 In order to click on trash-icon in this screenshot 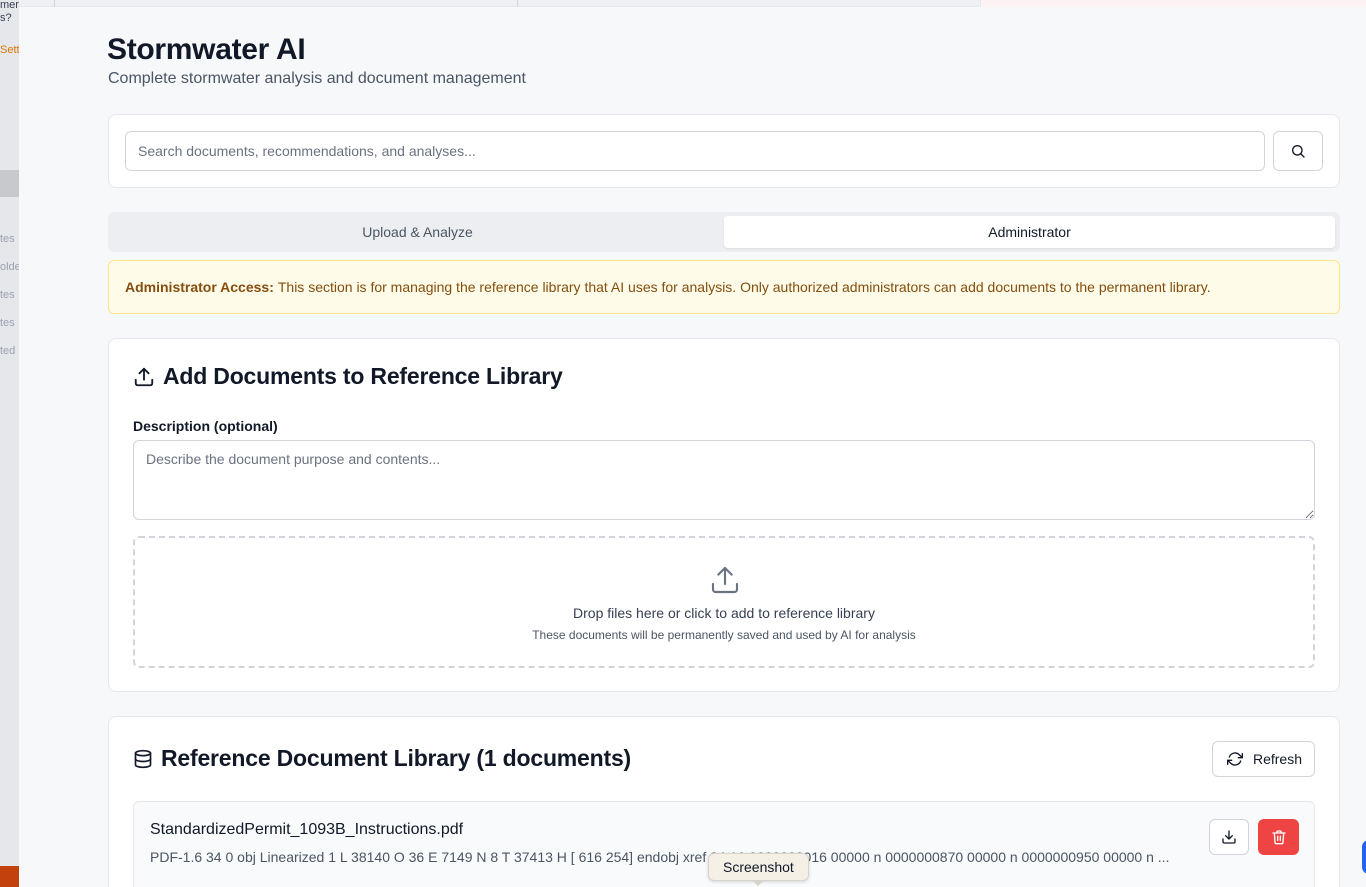, I will do `click(1278, 837)`.